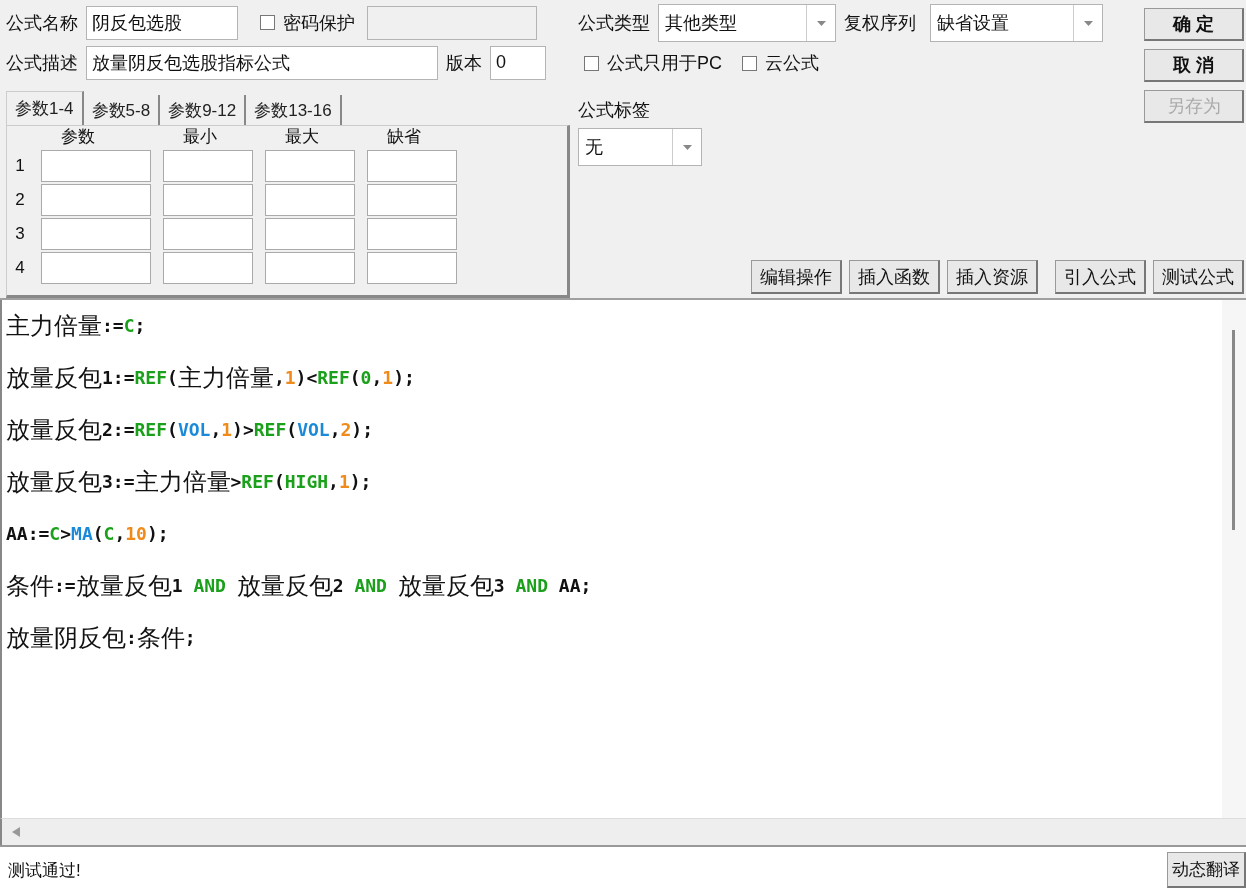 This screenshot has height=893, width=1246. What do you see at coordinates (42, 63) in the screenshot?
I see `description-label: 公式描述` at bounding box center [42, 63].